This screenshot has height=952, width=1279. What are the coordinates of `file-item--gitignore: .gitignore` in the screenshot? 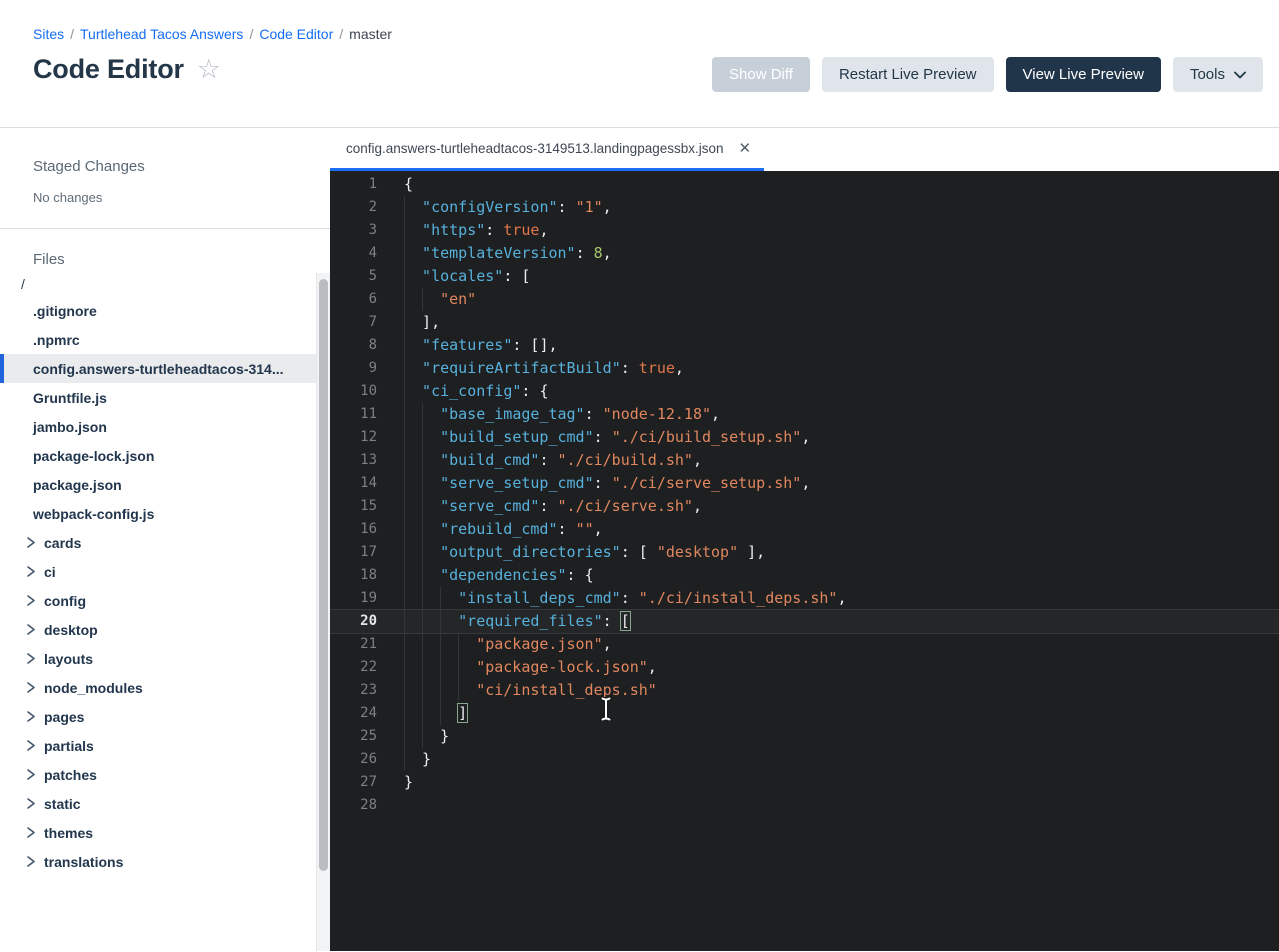 It's located at (165, 310).